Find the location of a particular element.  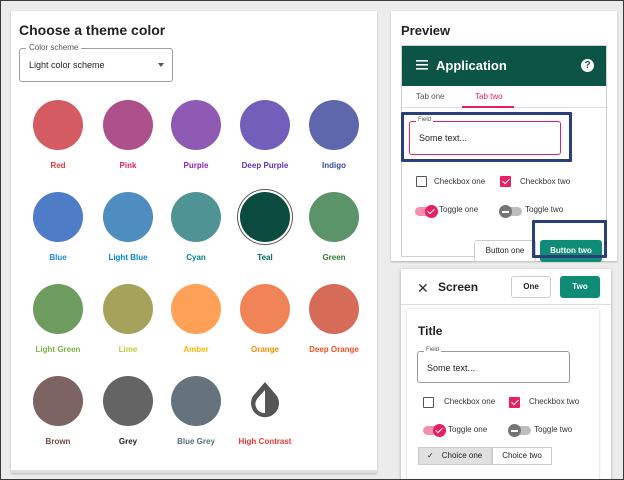

swatch-indigo: Indigo is located at coordinates (334, 140).